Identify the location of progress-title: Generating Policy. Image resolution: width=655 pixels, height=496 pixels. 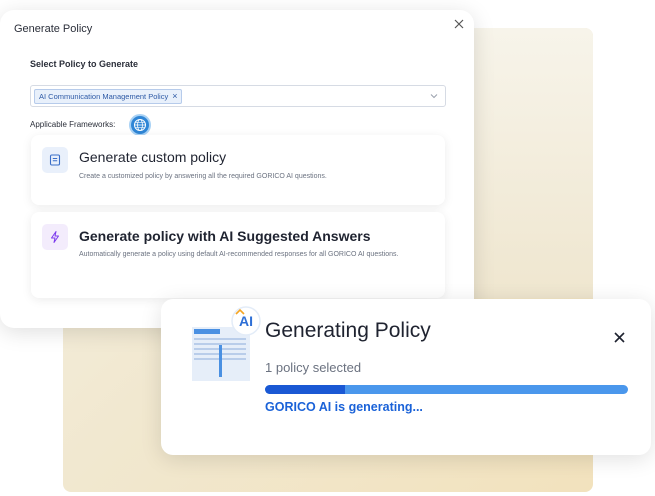
(348, 330).